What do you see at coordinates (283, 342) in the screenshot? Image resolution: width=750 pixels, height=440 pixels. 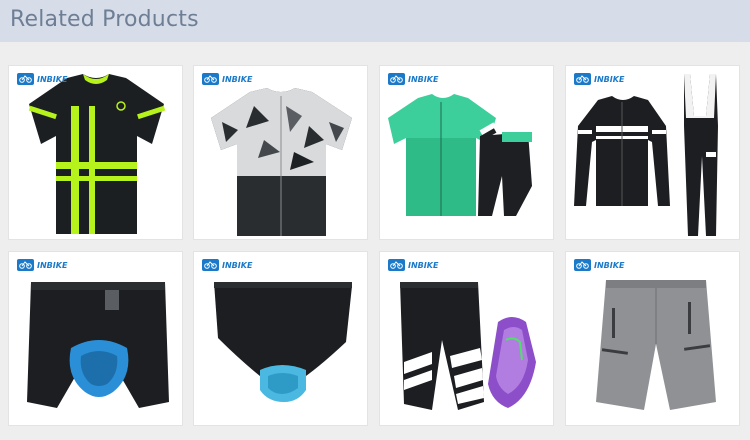 I see `padded-briefs-icon` at bounding box center [283, 342].